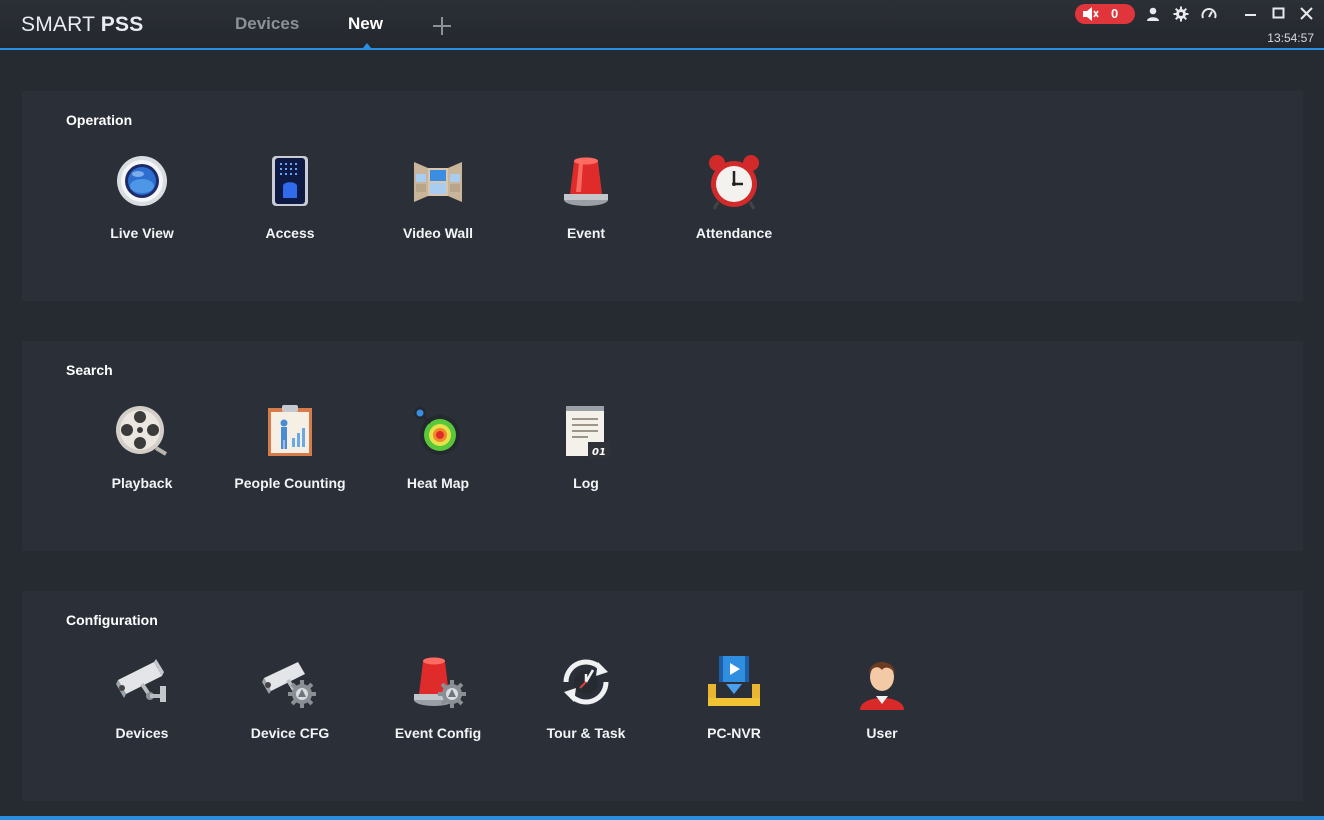 The width and height of the screenshot is (1324, 820). What do you see at coordinates (142, 431) in the screenshot?
I see `film-reel-icon` at bounding box center [142, 431].